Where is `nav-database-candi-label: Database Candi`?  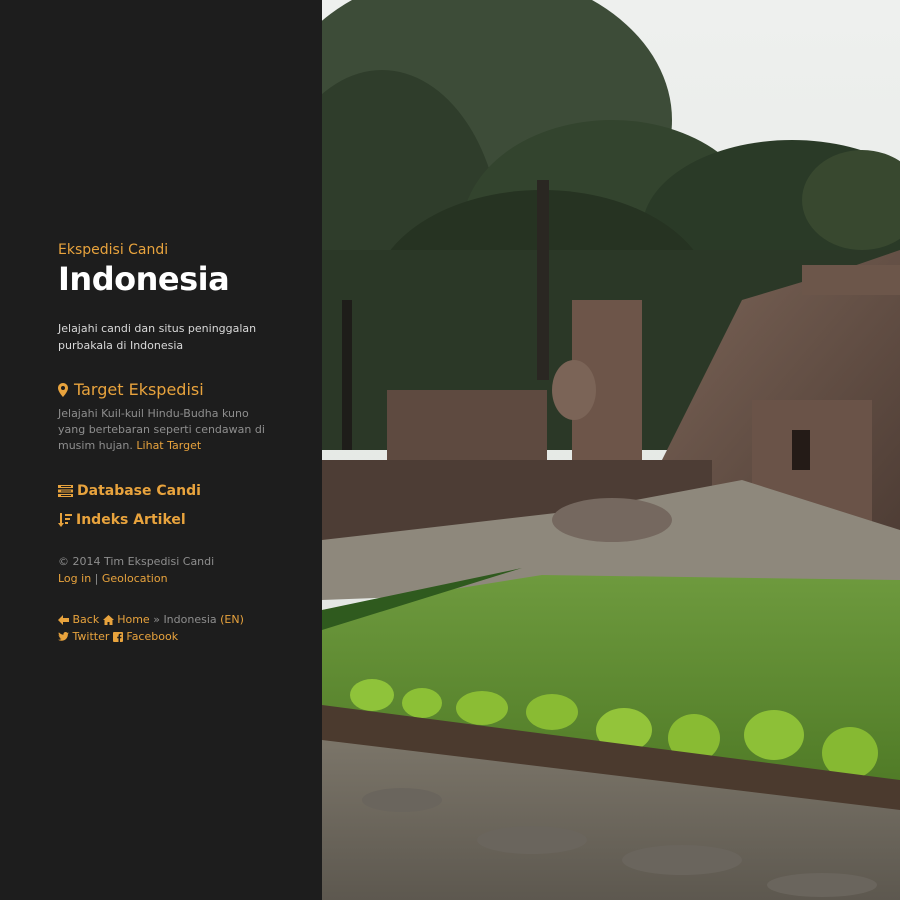 nav-database-candi-label: Database Candi is located at coordinates (139, 491).